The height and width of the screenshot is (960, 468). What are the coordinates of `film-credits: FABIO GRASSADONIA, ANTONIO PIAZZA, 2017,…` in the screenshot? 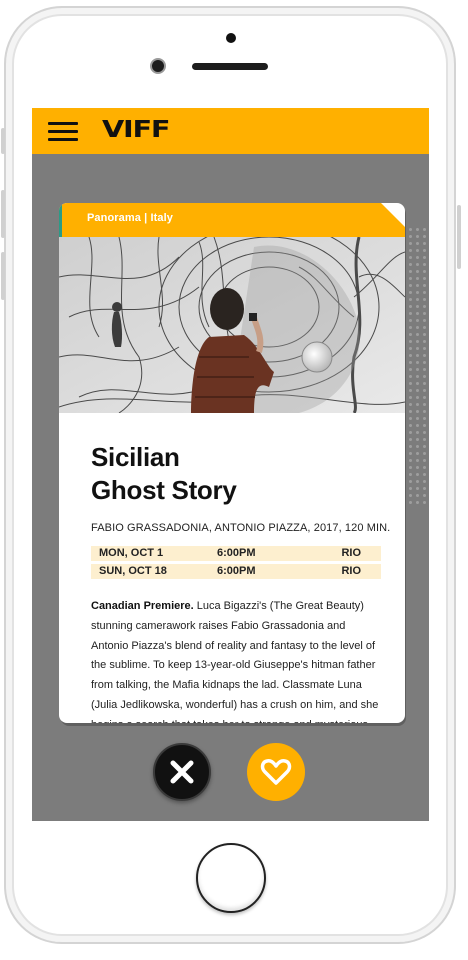 It's located at (241, 528).